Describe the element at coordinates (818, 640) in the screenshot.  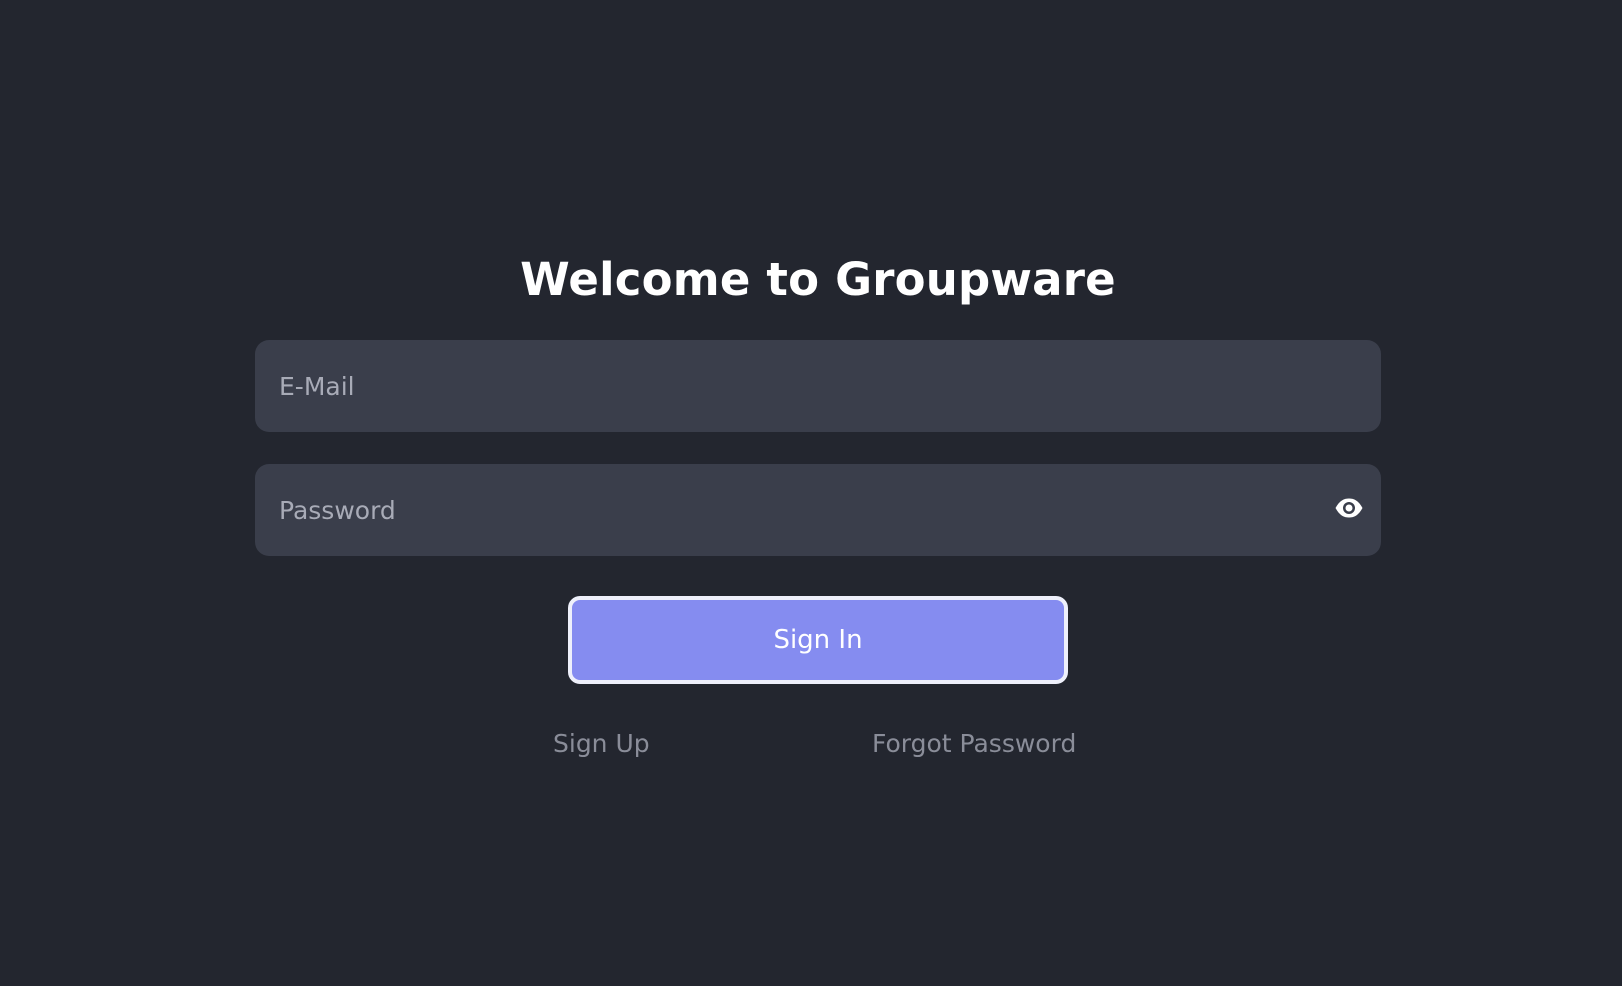
I see `sign-in-button: Sign In` at that location.